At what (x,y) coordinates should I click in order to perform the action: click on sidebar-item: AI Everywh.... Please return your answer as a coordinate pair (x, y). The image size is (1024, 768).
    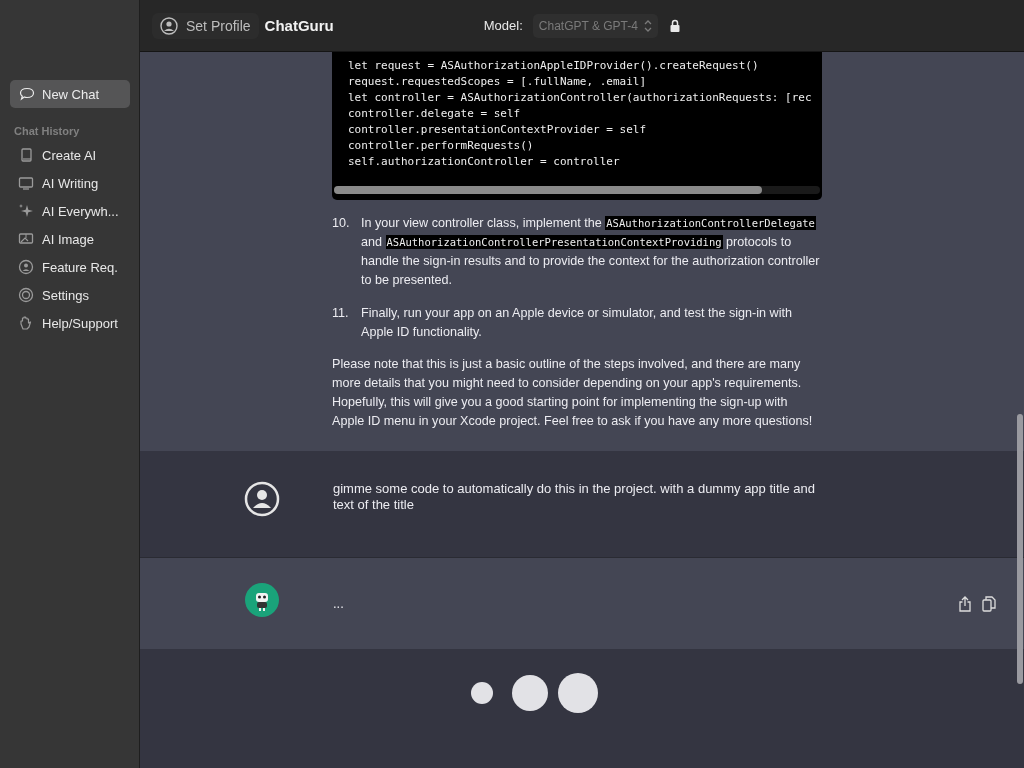
    Looking at the image, I should click on (69, 211).